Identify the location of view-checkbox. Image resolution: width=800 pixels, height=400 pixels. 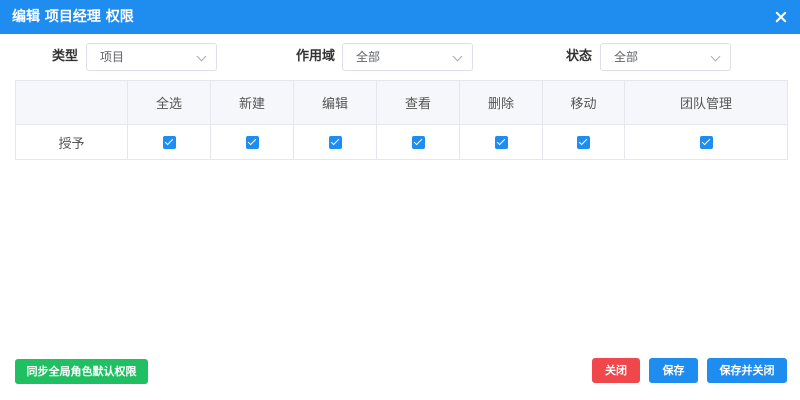
(418, 142).